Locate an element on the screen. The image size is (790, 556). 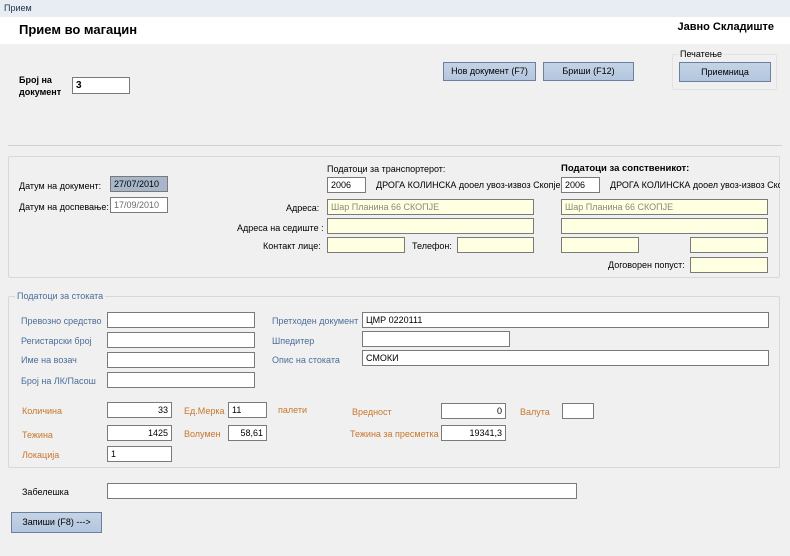
vehicle-label: Превозно средство is located at coordinates (61, 321).